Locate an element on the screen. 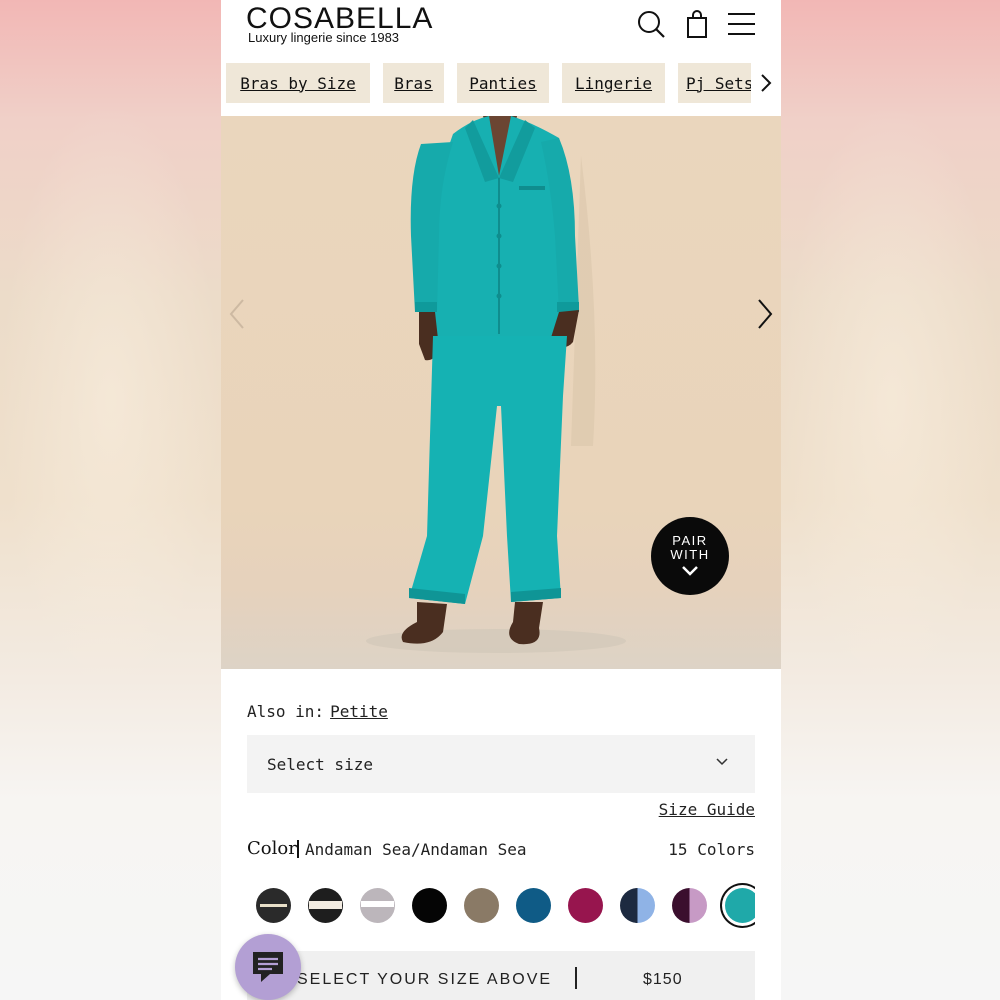 This screenshot has height=1000, width=1000. swatch-grey-white is located at coordinates (377, 905).